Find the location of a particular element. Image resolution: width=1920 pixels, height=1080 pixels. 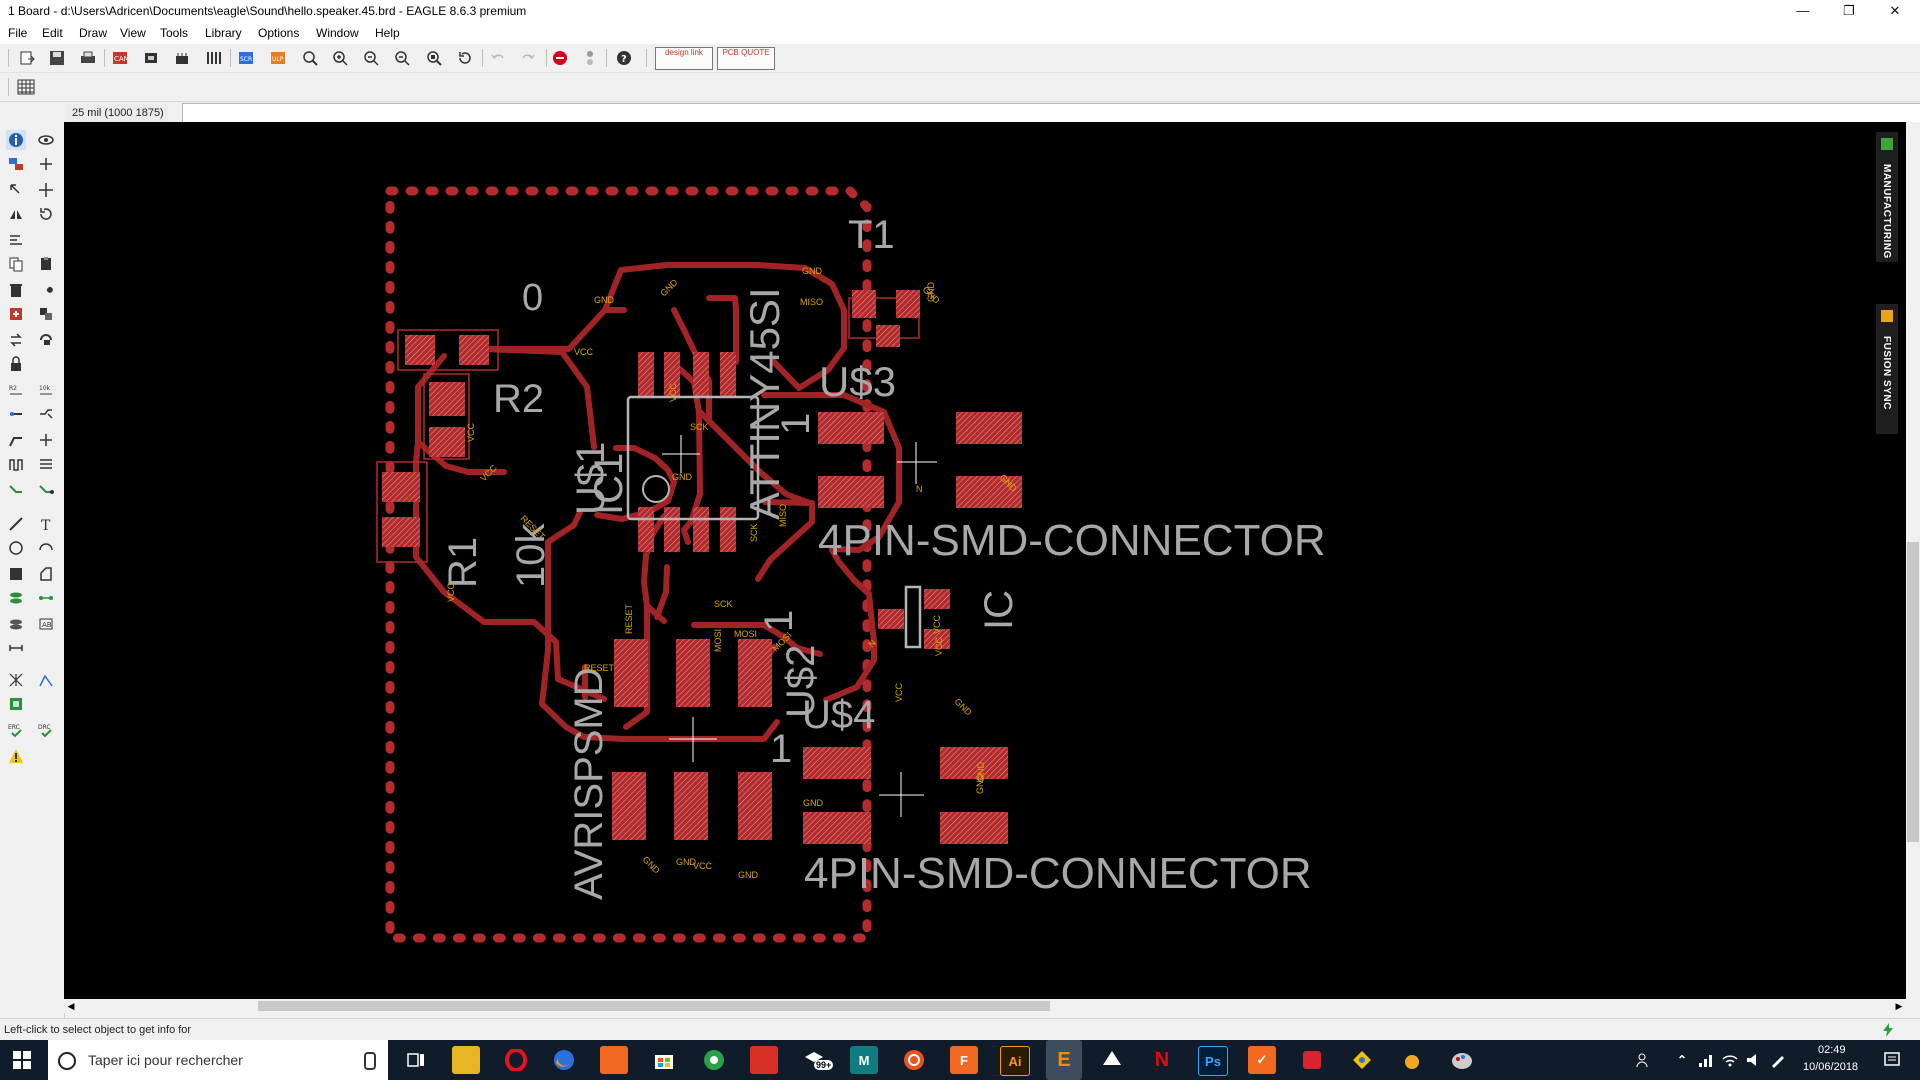

go-icon is located at coordinates (590, 58).